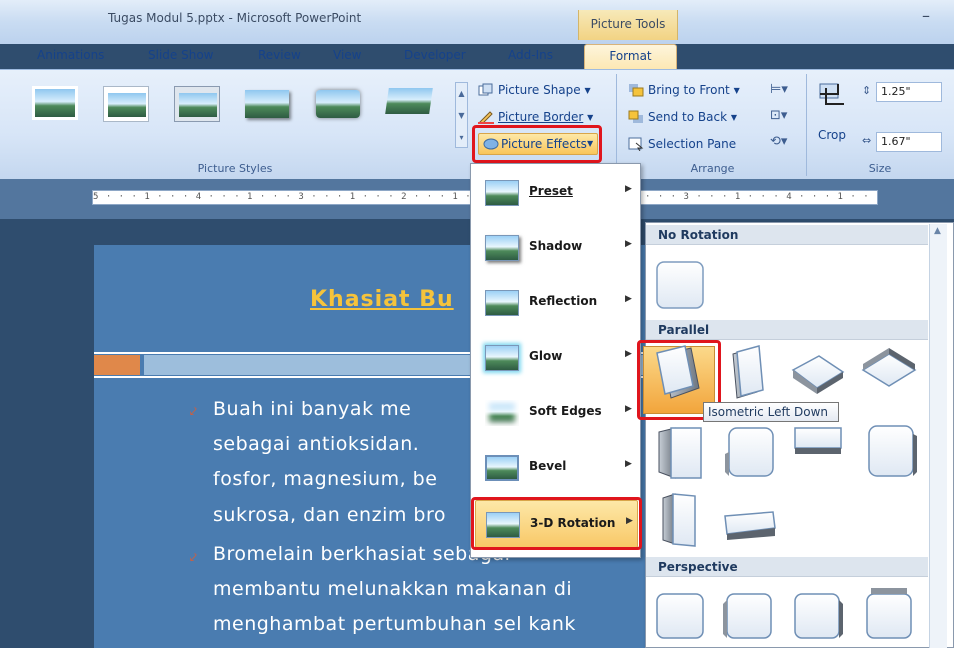 Image resolution: width=954 pixels, height=648 pixels. Describe the element at coordinates (818, 616) in the screenshot. I see `perspective-right-shape` at that location.